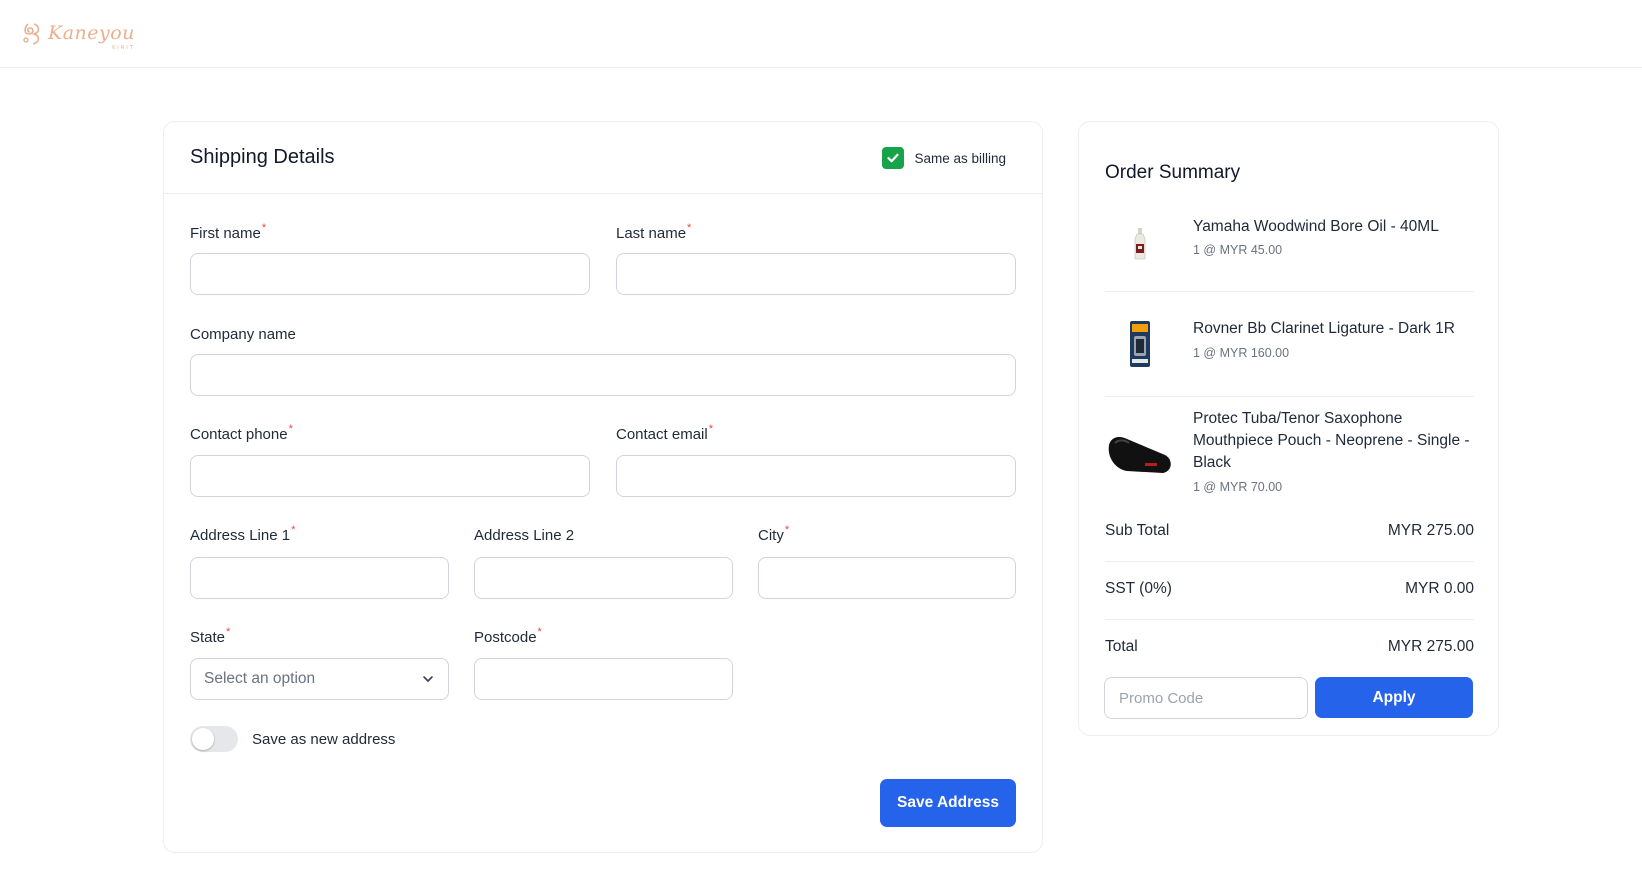 Image resolution: width=1642 pixels, height=873 pixels. What do you see at coordinates (241, 433) in the screenshot?
I see `contact-phone-label: Contact phone*` at bounding box center [241, 433].